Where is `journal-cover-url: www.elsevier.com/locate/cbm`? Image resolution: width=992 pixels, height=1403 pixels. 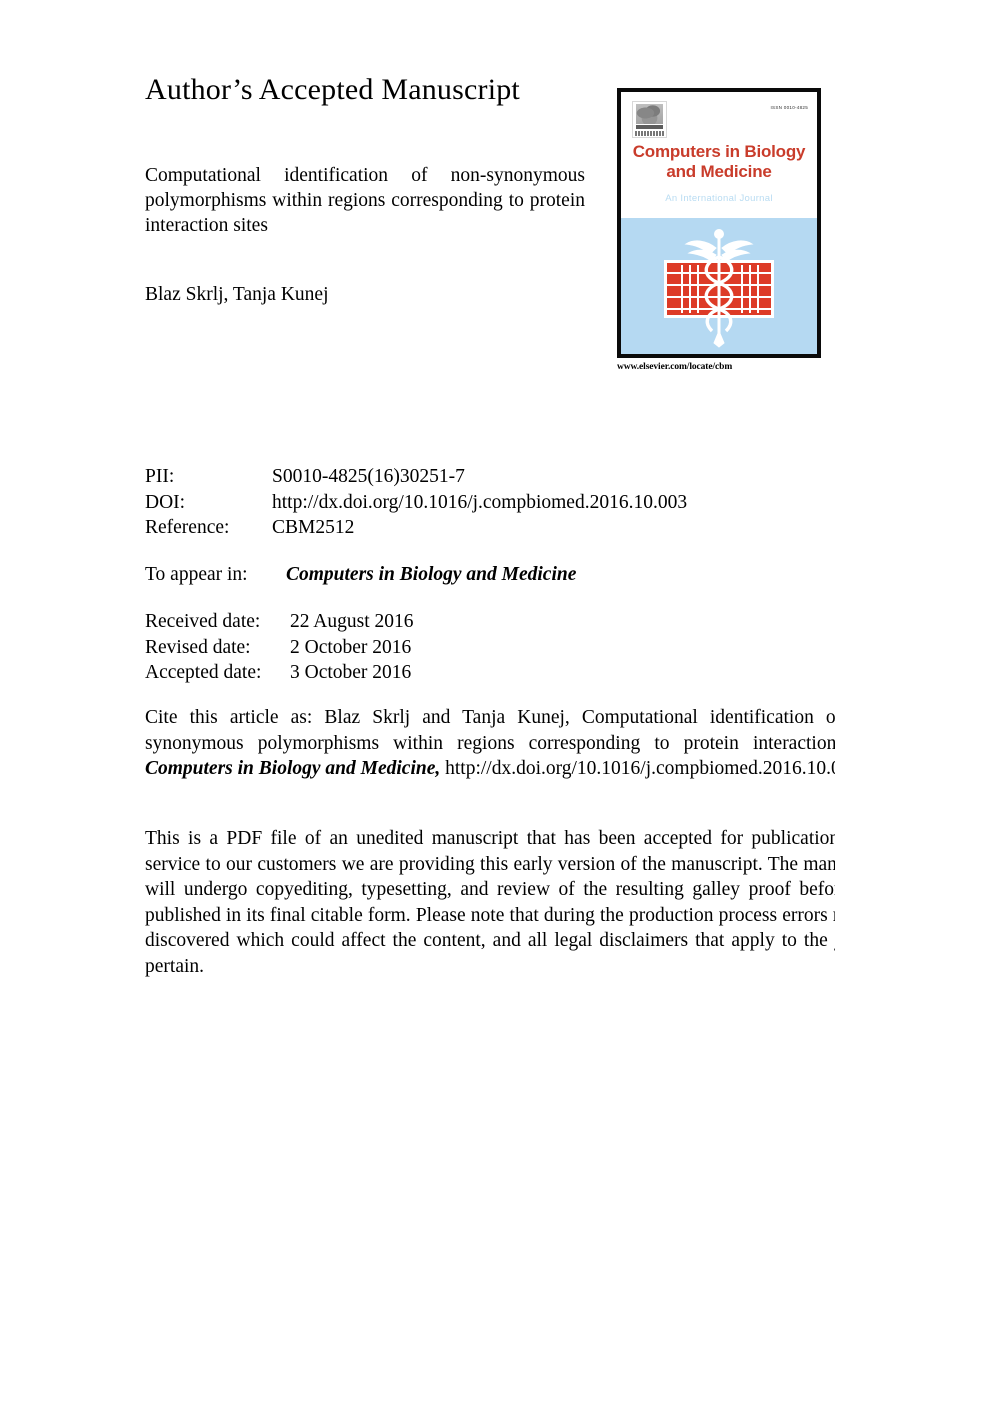
journal-cover-url: www.elsevier.com/locate/cbm is located at coordinates (674, 367).